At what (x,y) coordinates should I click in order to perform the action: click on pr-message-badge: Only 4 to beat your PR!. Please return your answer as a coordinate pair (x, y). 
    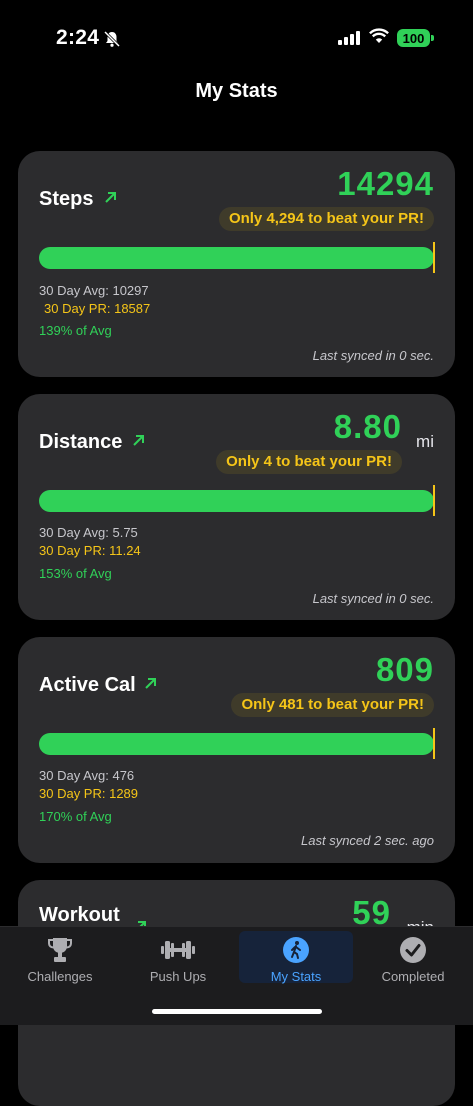
    Looking at the image, I should click on (309, 462).